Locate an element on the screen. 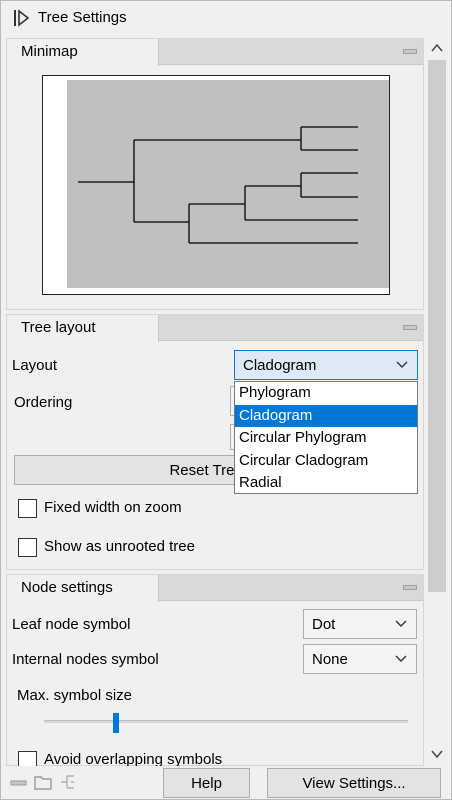  tree-layout-tabstrip: Tree layout is located at coordinates (215, 328).